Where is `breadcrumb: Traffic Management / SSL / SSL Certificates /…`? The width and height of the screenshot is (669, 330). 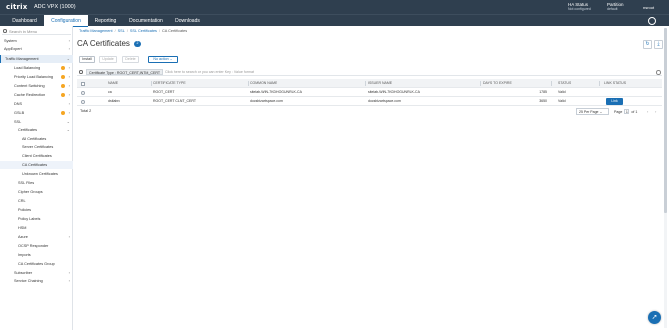 breadcrumb: Traffic Management / SSL / SSL Certificates /… is located at coordinates (133, 31).